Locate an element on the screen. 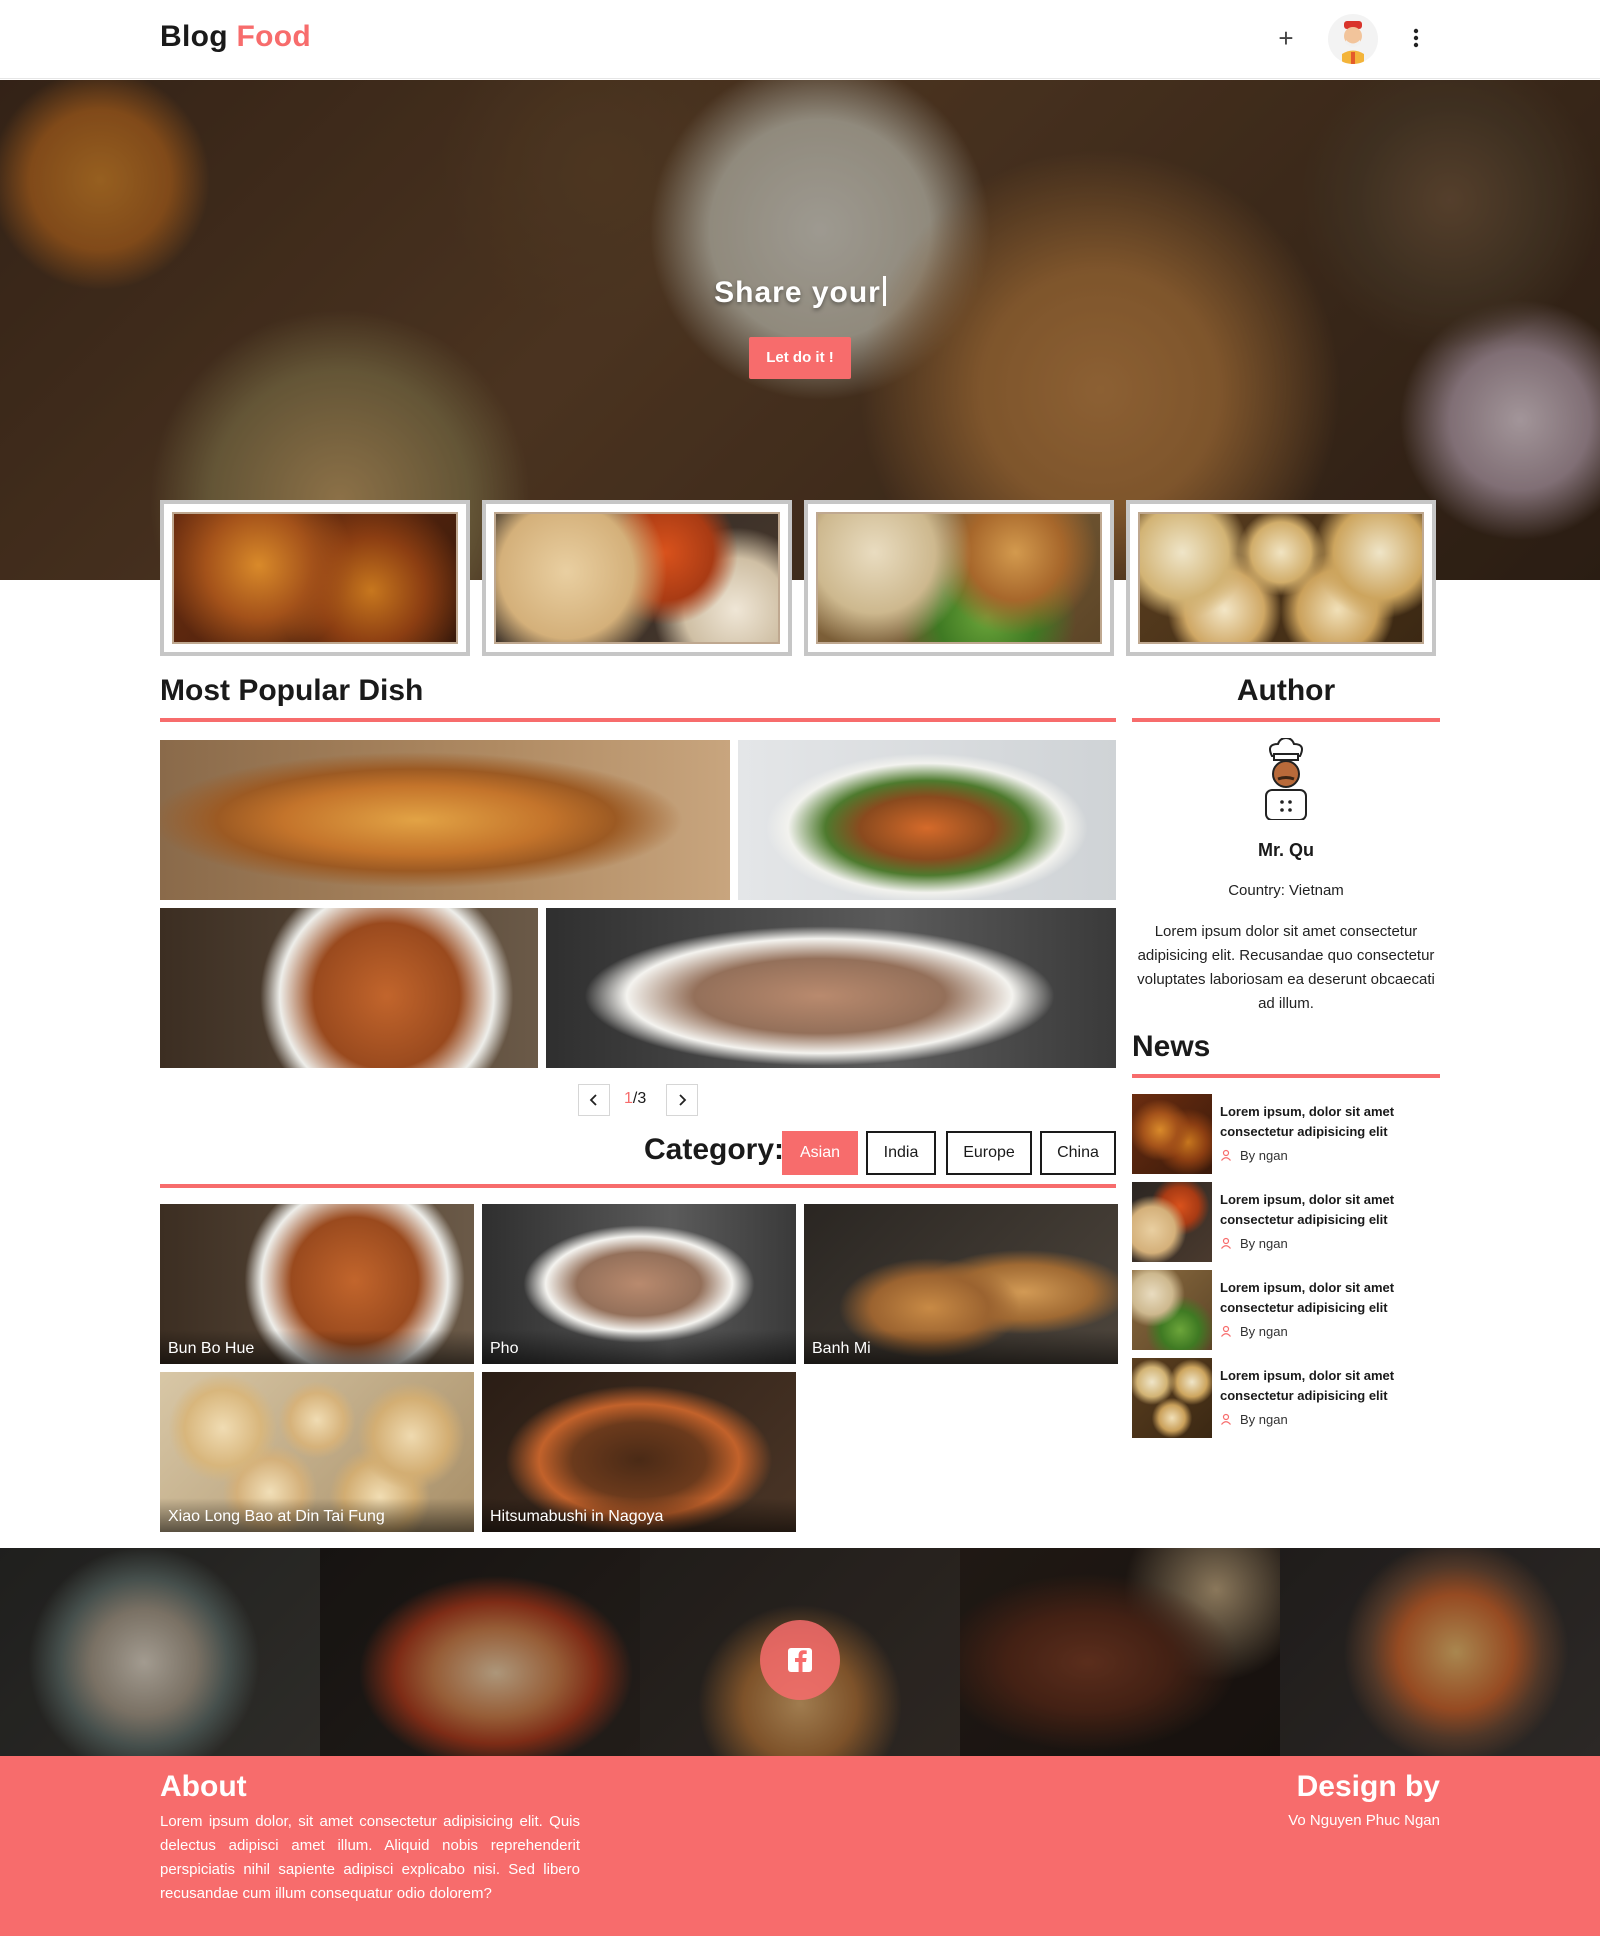 Image resolution: width=1600 pixels, height=1936 pixels. thumbnail-image-orange-chicken is located at coordinates (315, 578).